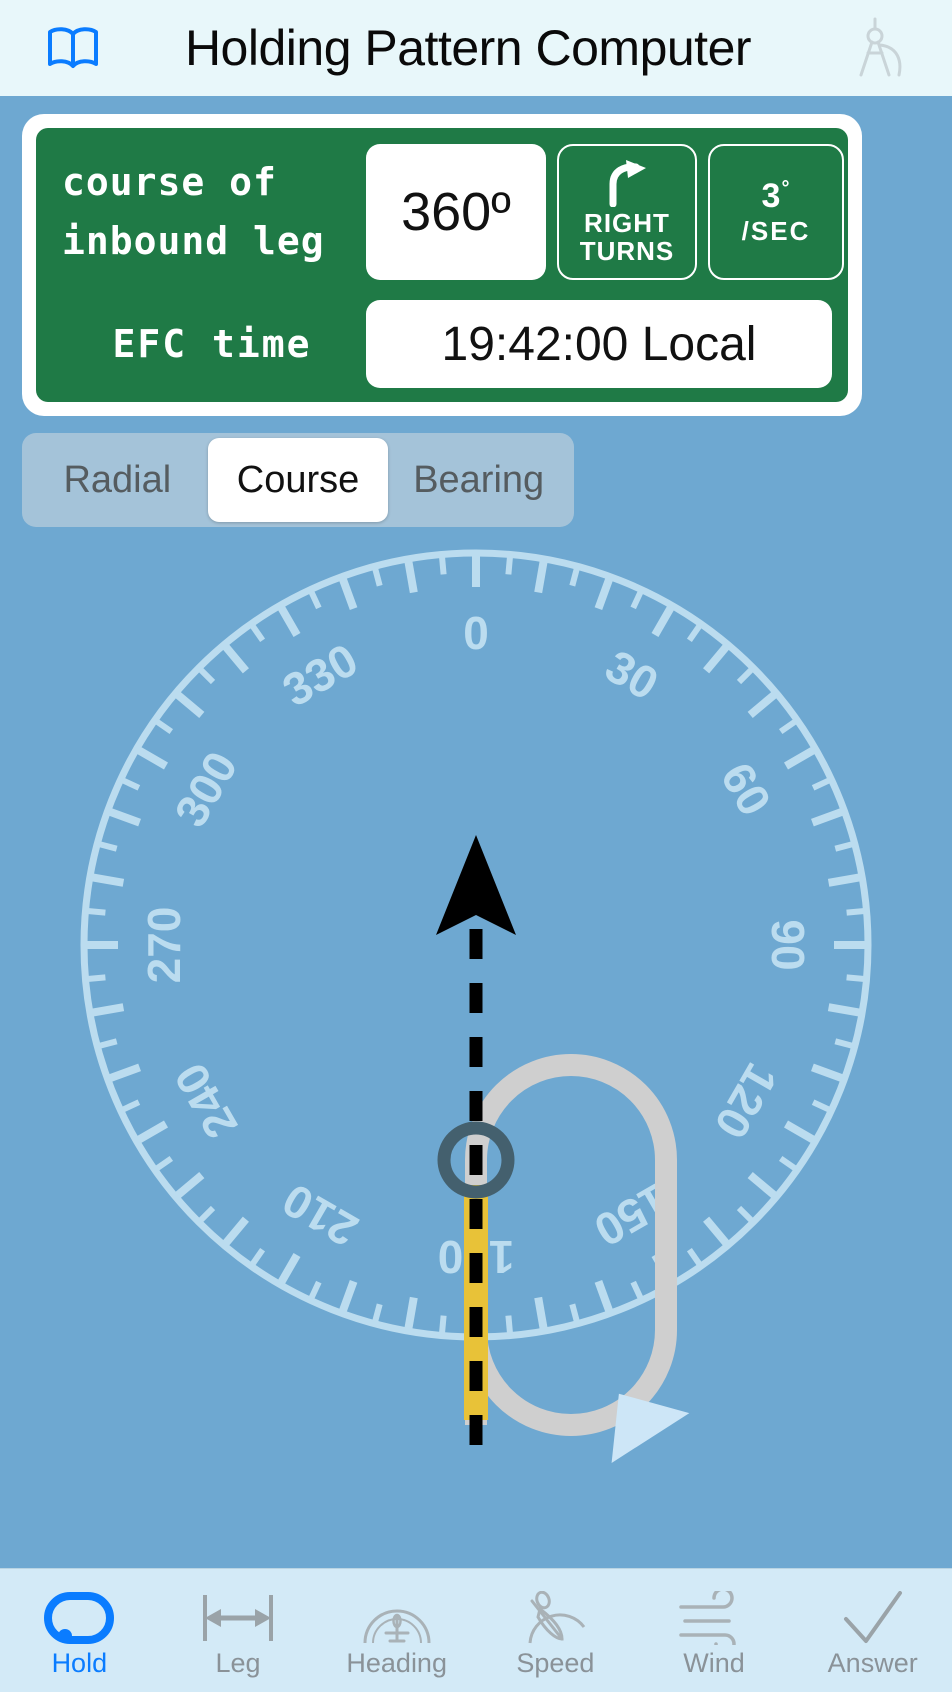 Image resolution: width=952 pixels, height=1692 pixels. Describe the element at coordinates (205, 789) in the screenshot. I see `compass-label-300: 300` at that location.